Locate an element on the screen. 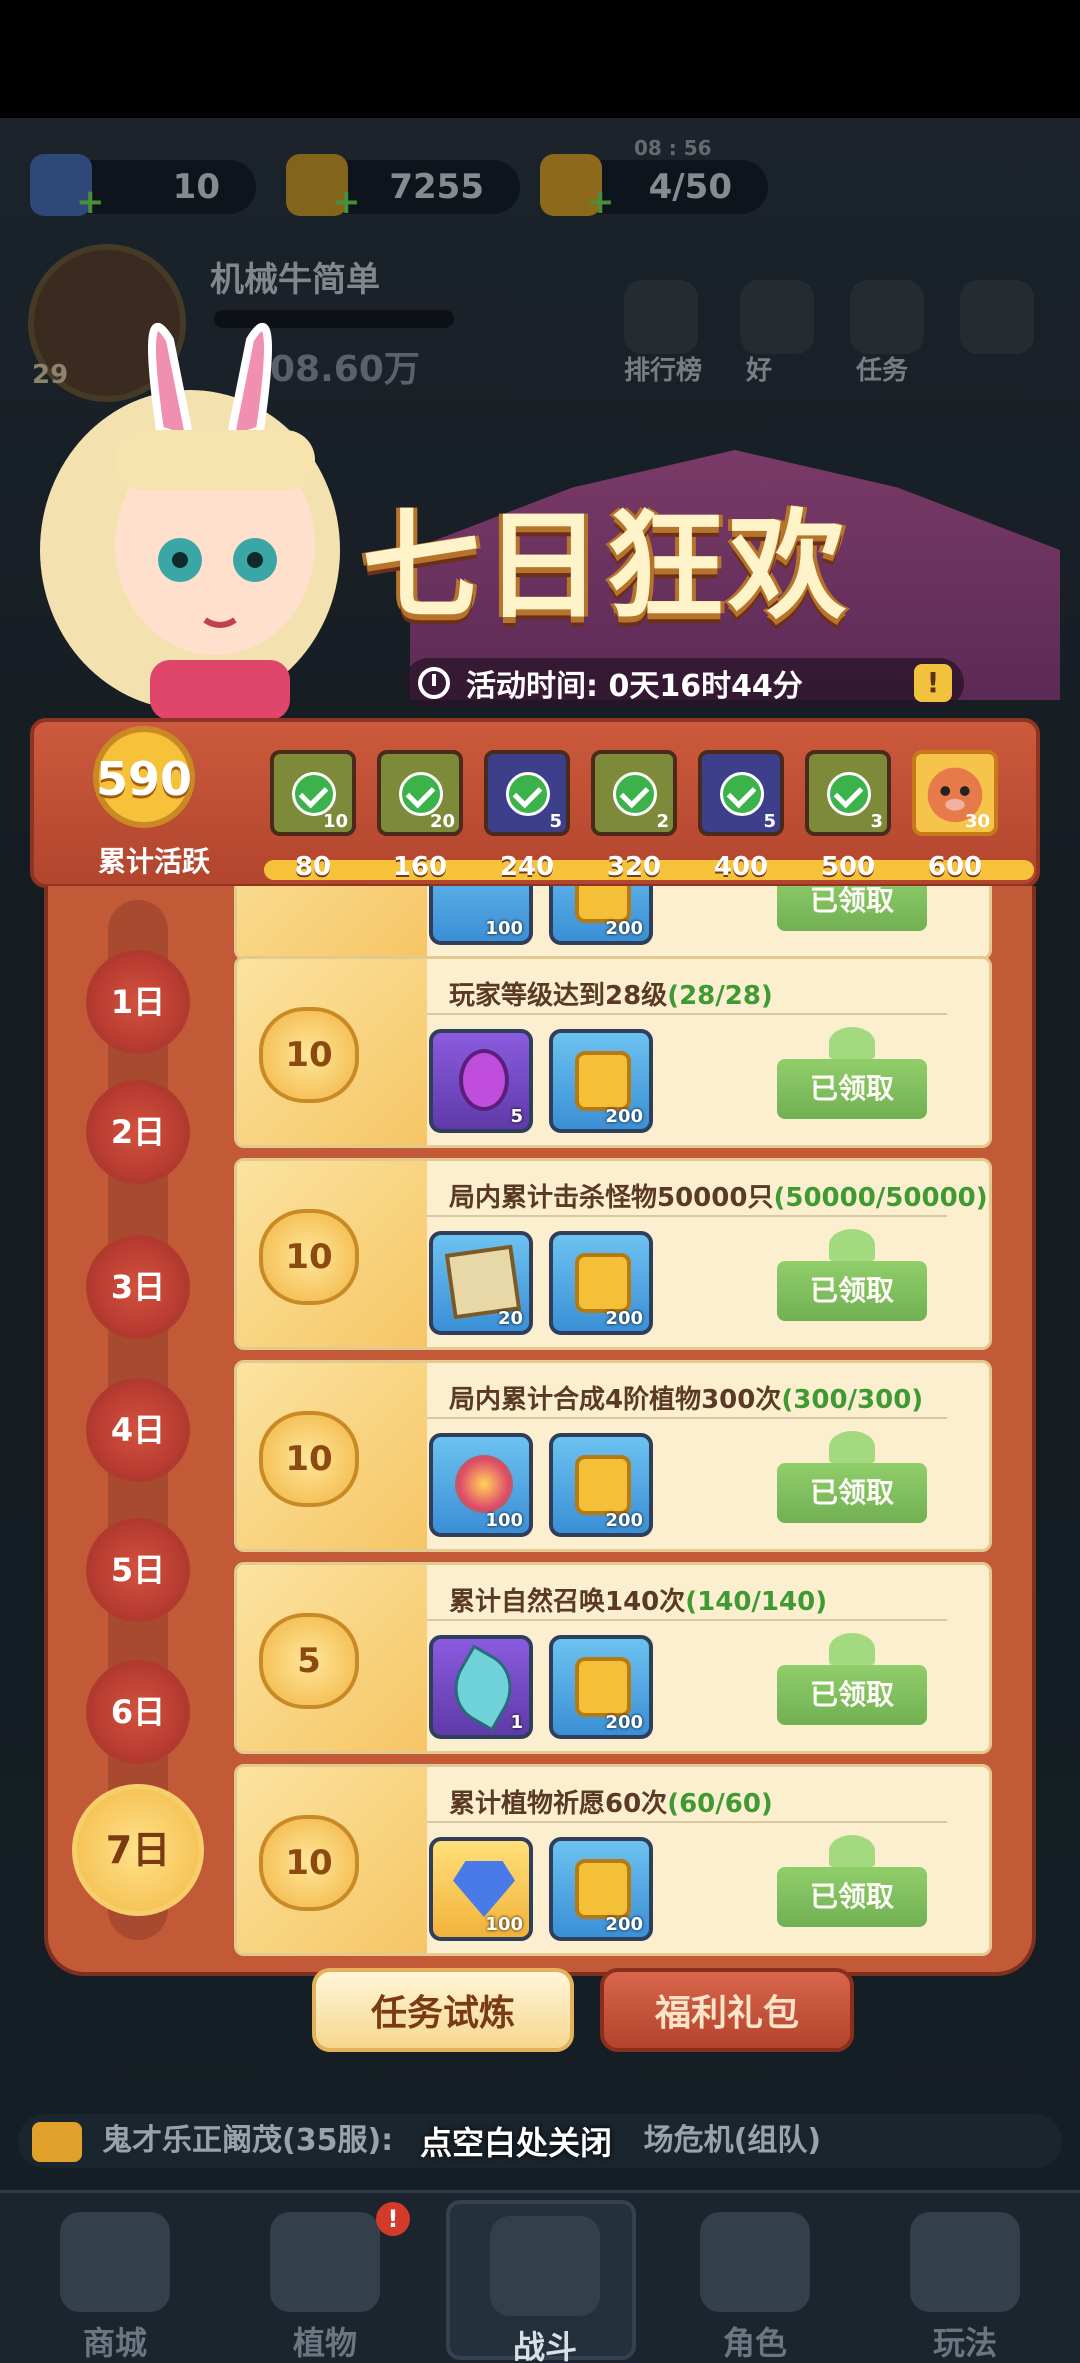  nav-gameplay: 玩法 is located at coordinates (965, 2281).